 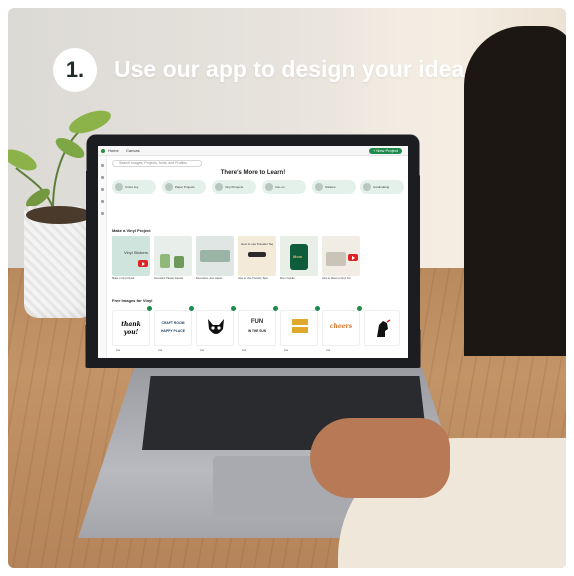 I want to click on thumb-caption: Mom Candle, so click(x=287, y=278).